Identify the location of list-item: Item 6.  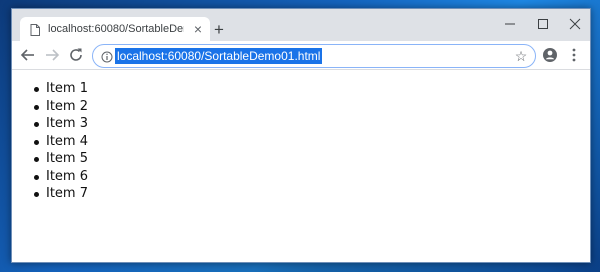
(61, 177).